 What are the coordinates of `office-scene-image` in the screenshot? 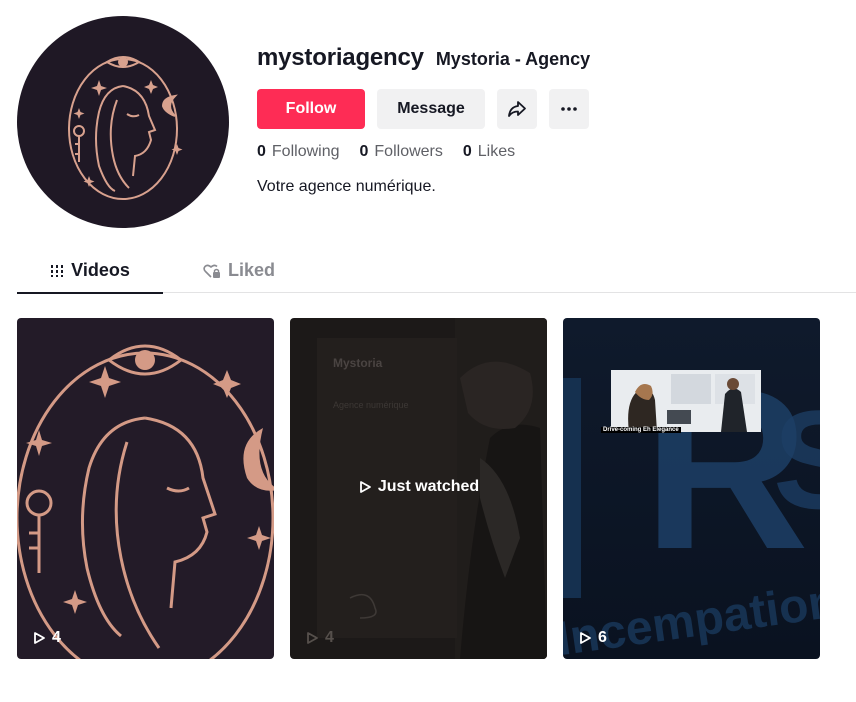 It's located at (686, 401).